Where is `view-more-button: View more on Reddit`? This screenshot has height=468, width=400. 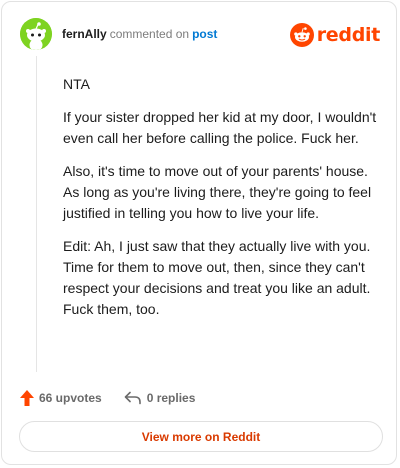 view-more-button: View more on Reddit is located at coordinates (201, 436).